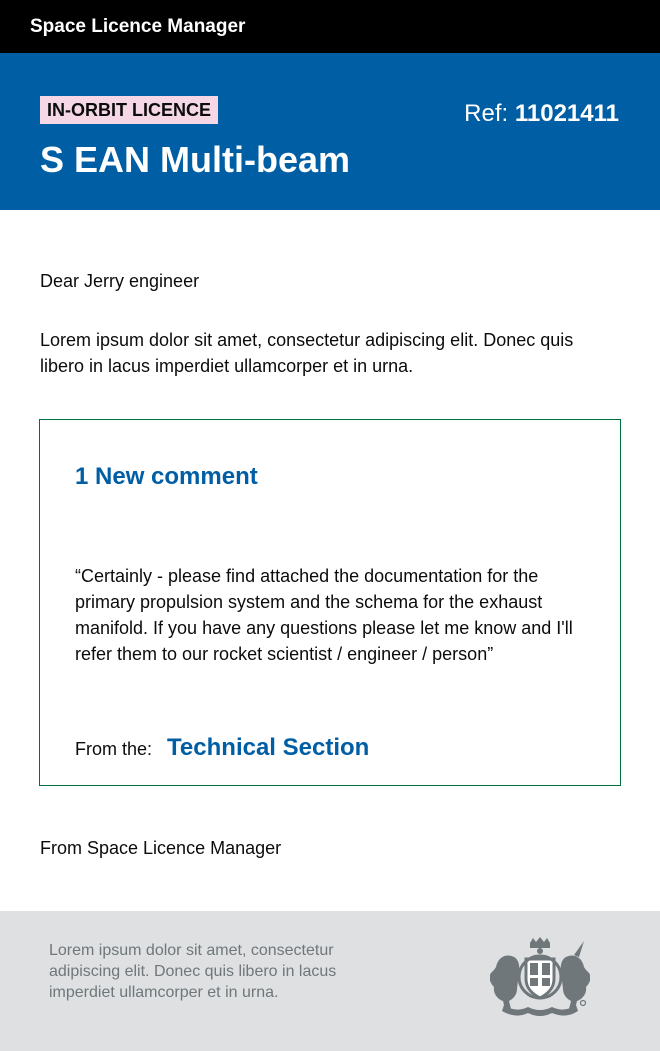 The height and width of the screenshot is (1051, 660). Describe the element at coordinates (114, 749) in the screenshot. I see `from-label: From the:` at that location.